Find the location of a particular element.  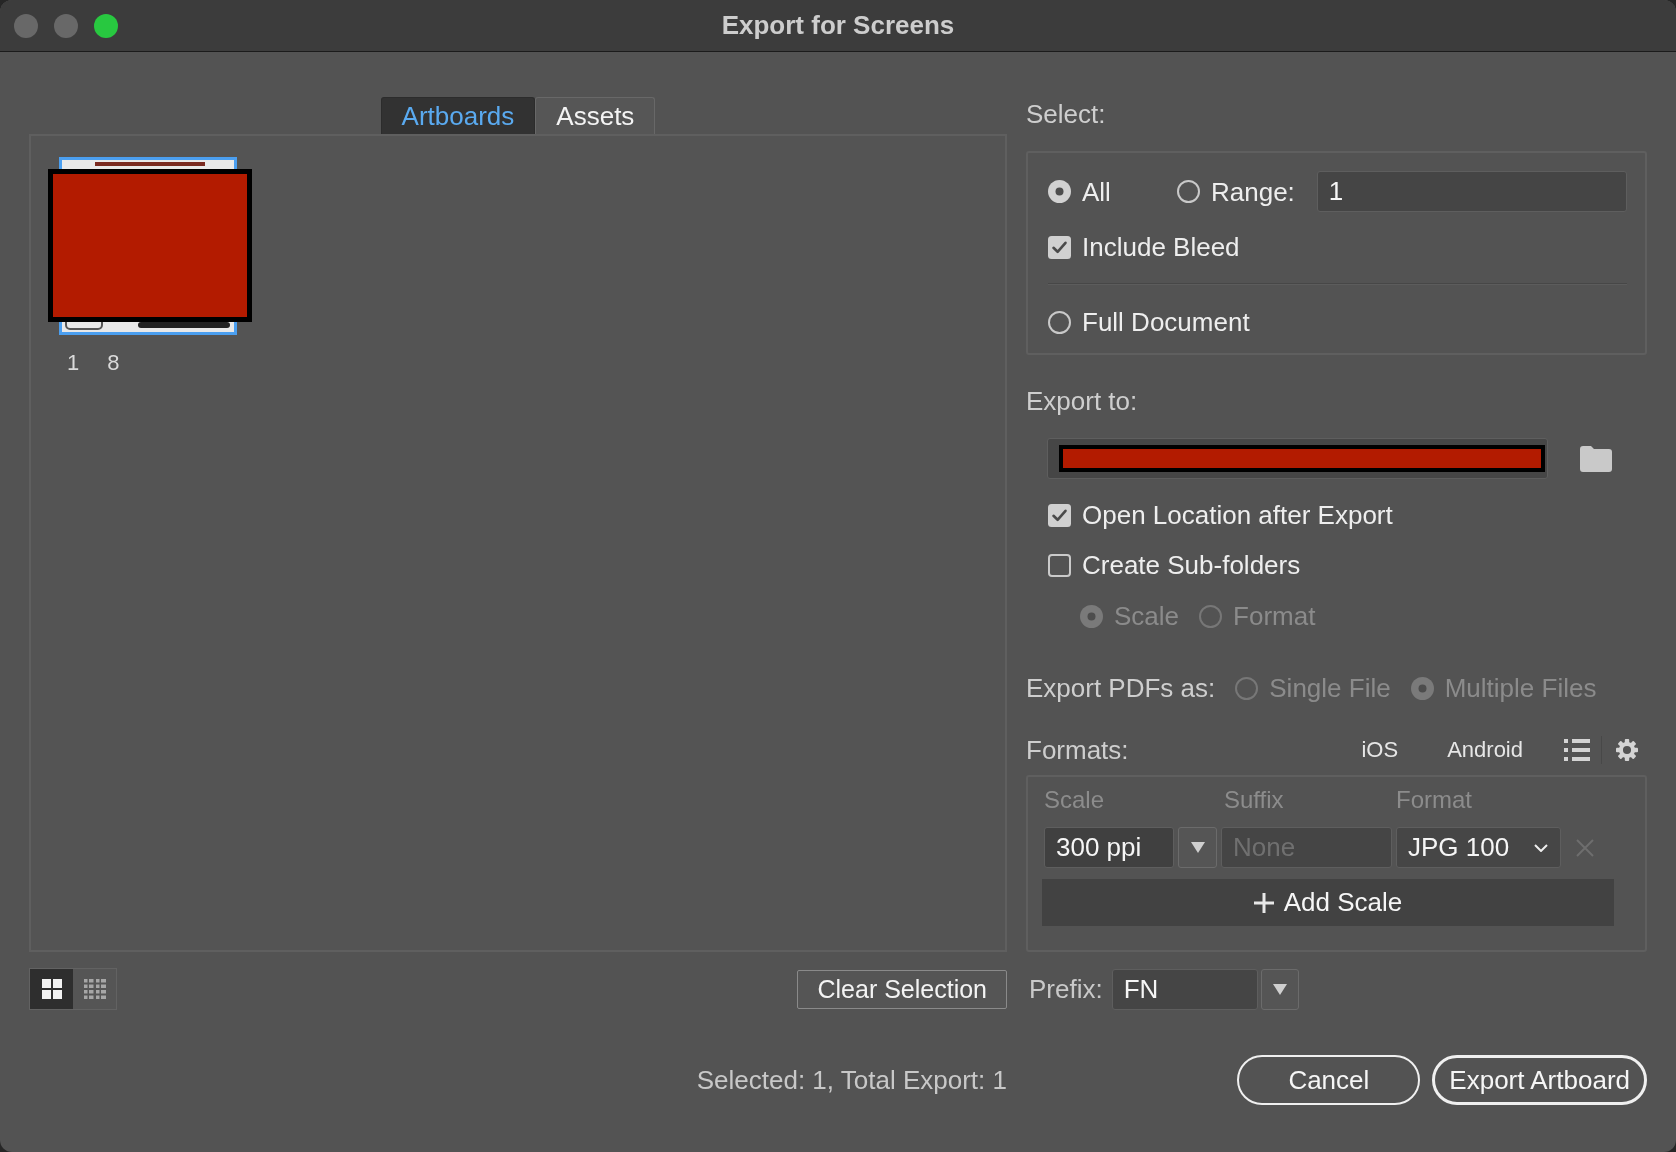

grid-view-button is located at coordinates (51, 989).